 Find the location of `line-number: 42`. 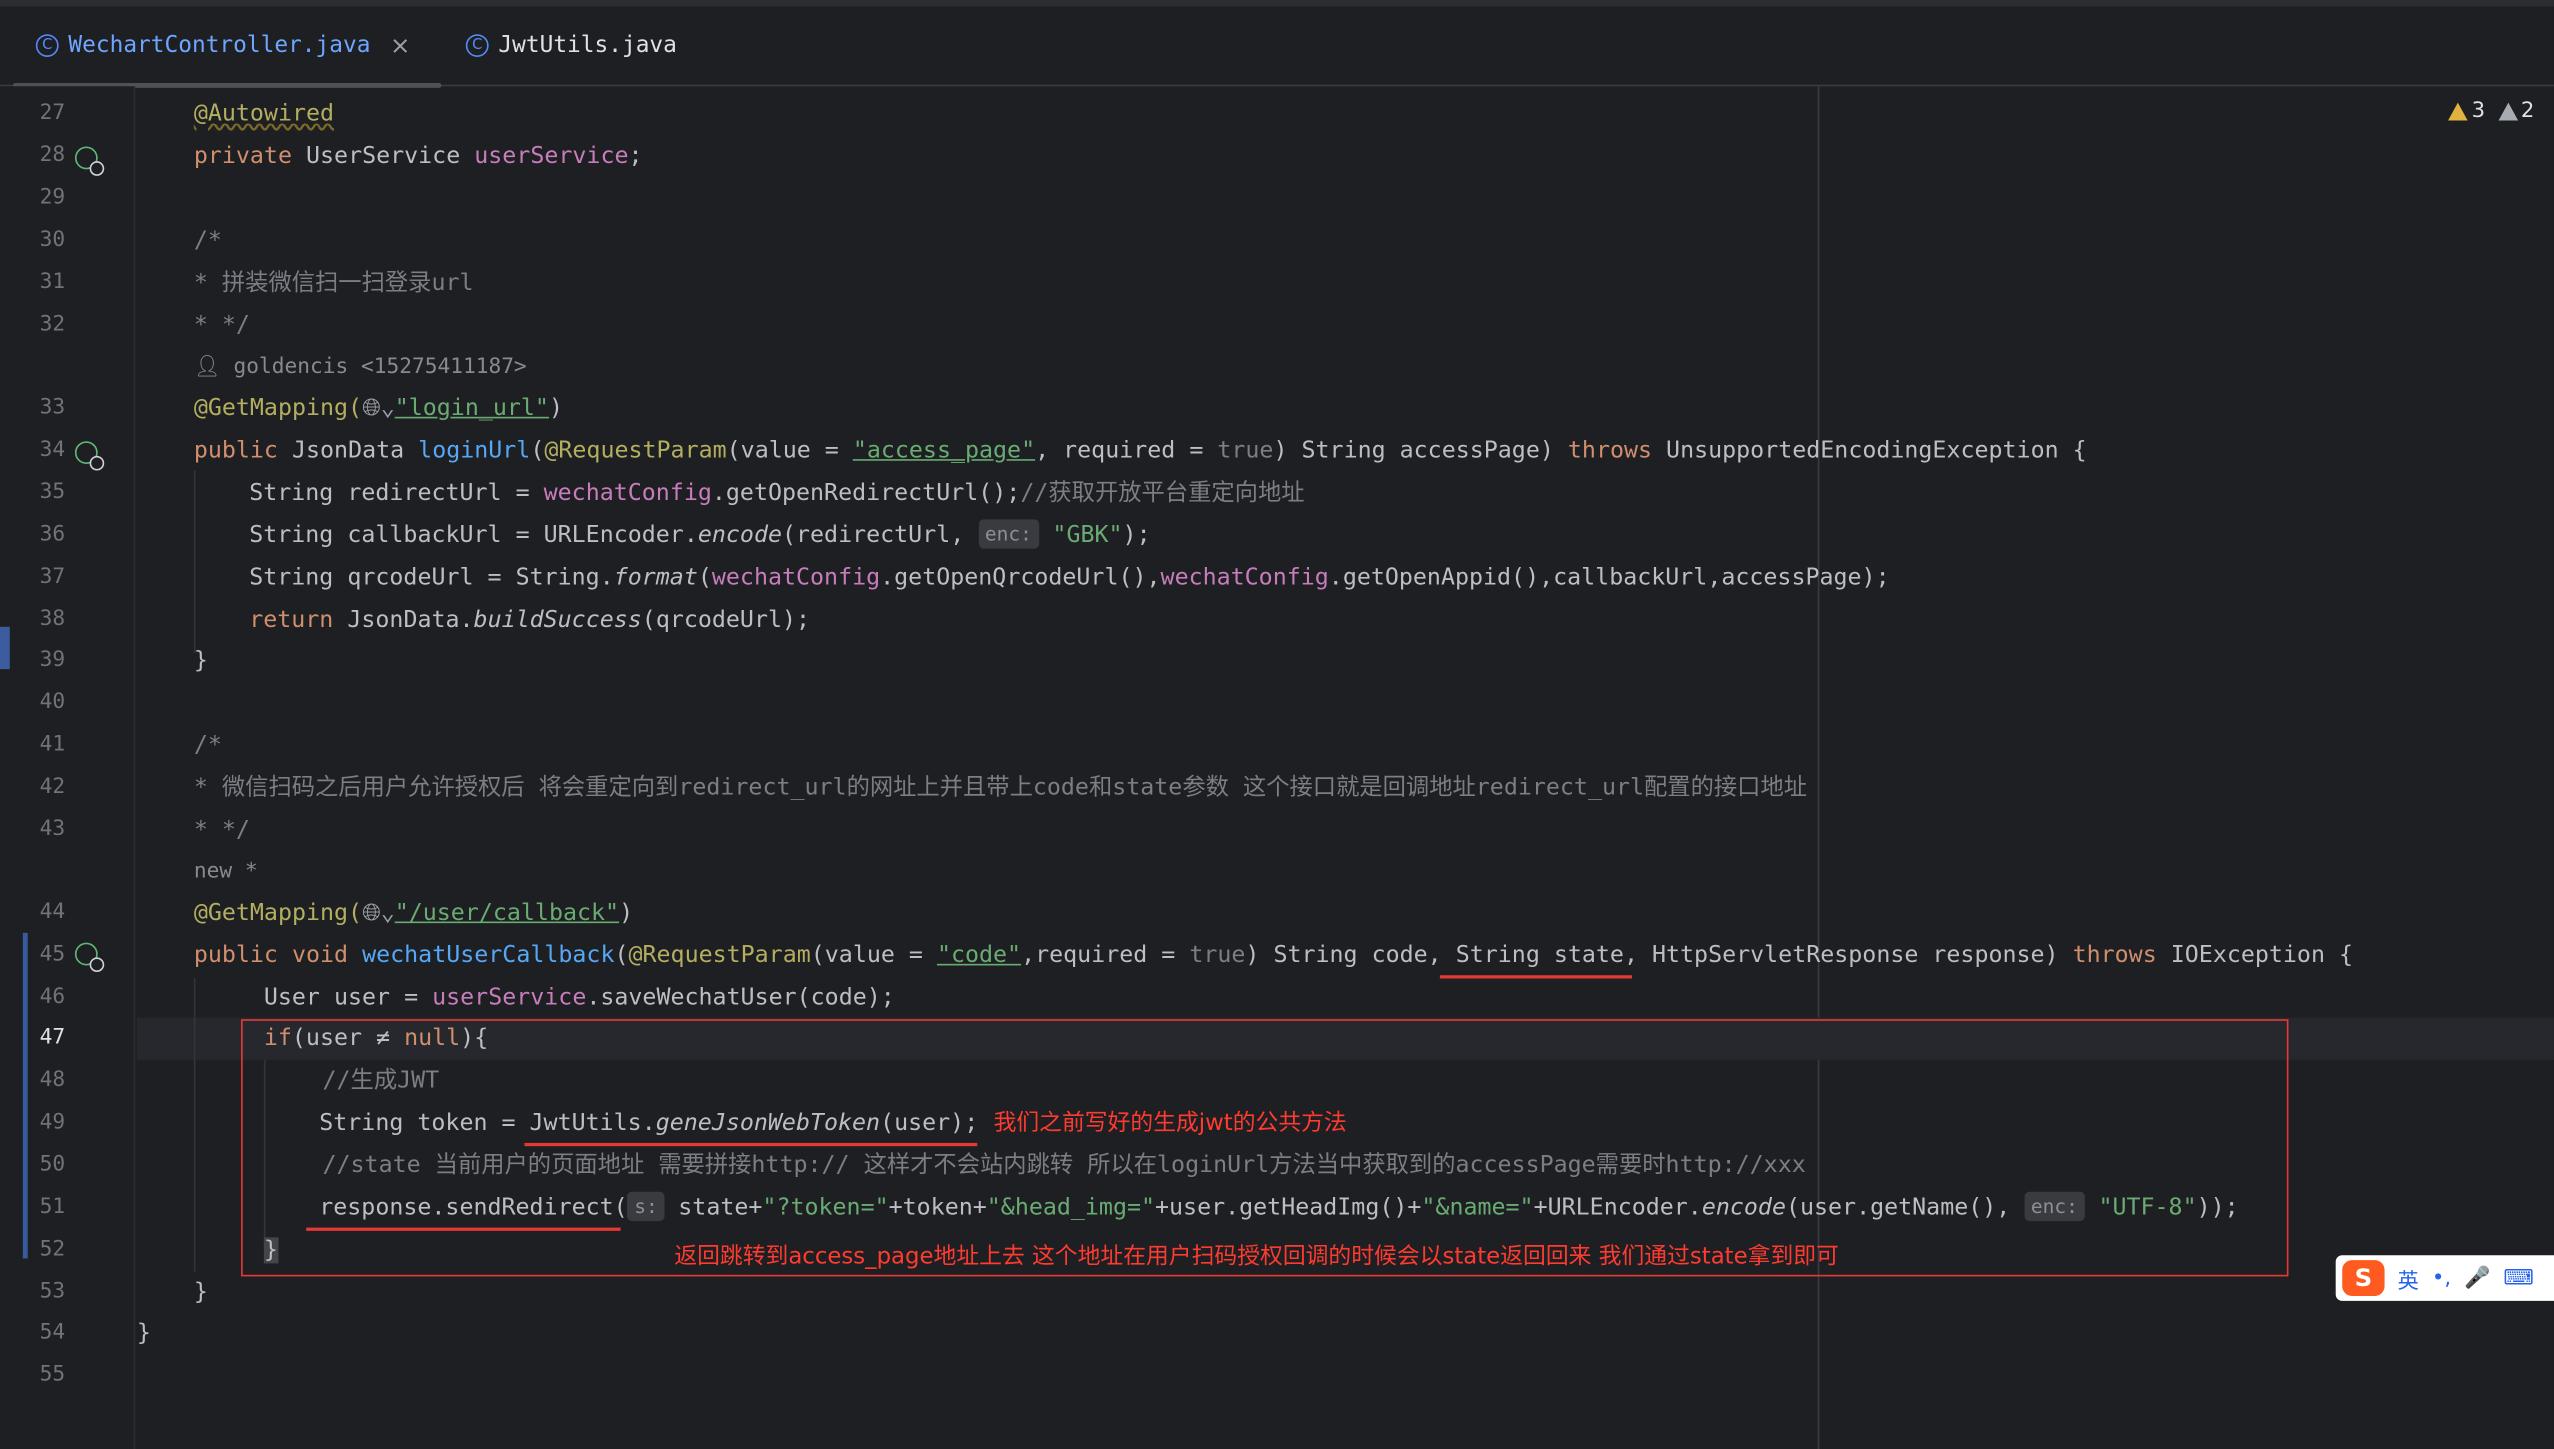

line-number: 42 is located at coordinates (33, 787).